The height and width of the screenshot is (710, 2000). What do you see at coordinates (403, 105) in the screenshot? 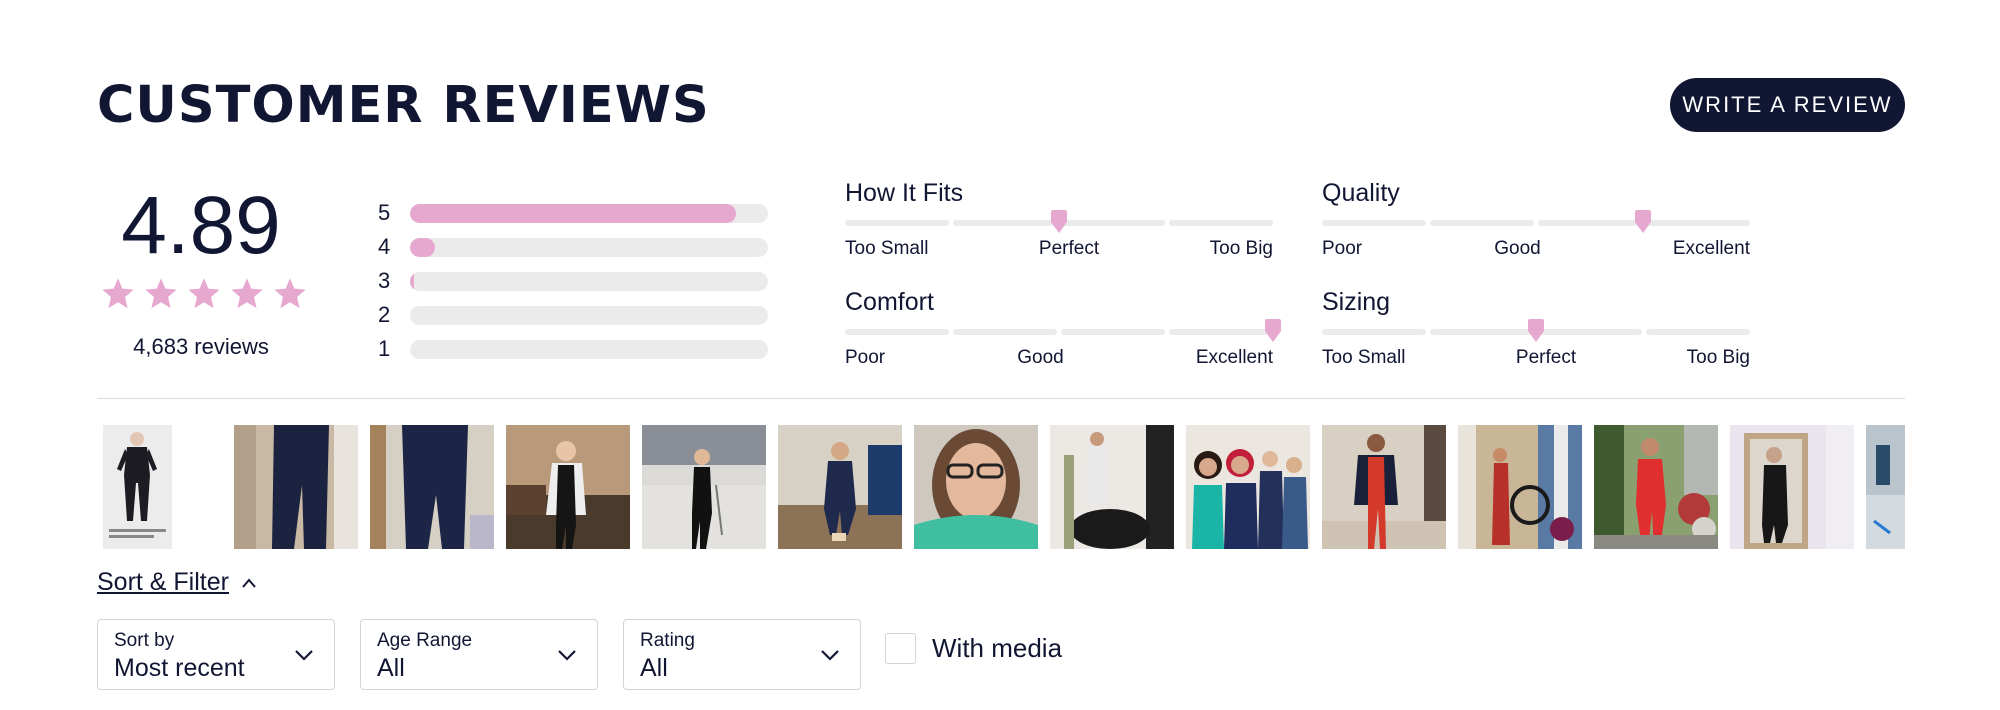
I see `page-title: CUSTOMER REVIEWS` at bounding box center [403, 105].